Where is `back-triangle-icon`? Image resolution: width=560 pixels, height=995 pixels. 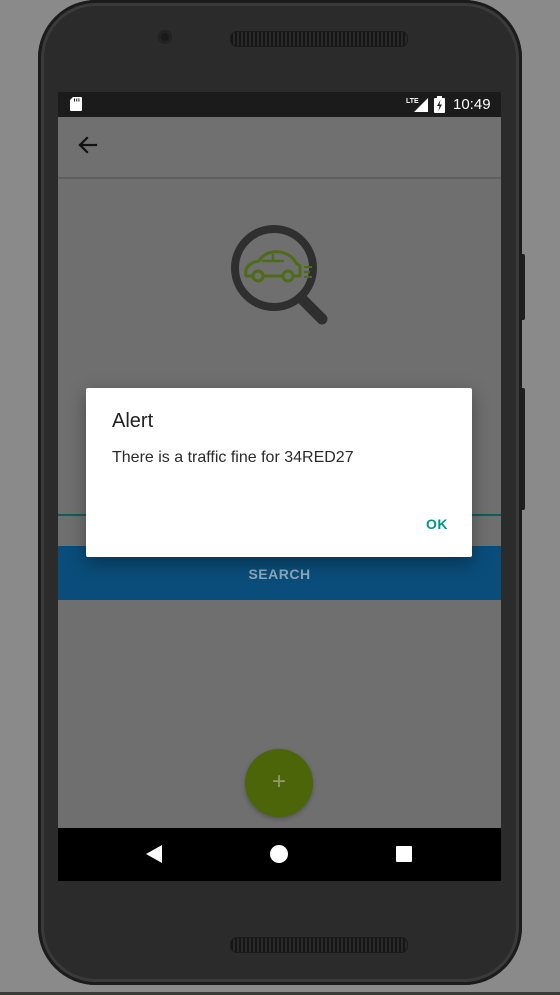
back-triangle-icon is located at coordinates (154, 854).